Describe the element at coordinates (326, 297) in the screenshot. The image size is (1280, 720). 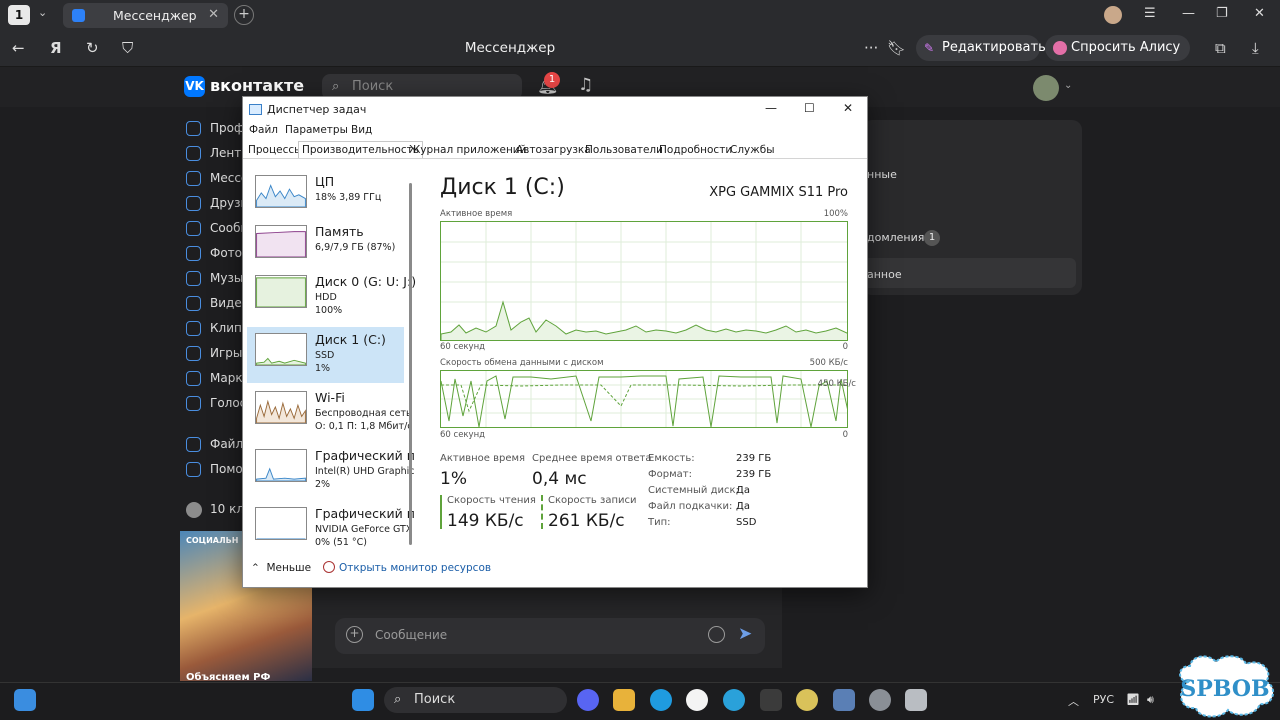
I see `device-sub1: HDD` at that location.